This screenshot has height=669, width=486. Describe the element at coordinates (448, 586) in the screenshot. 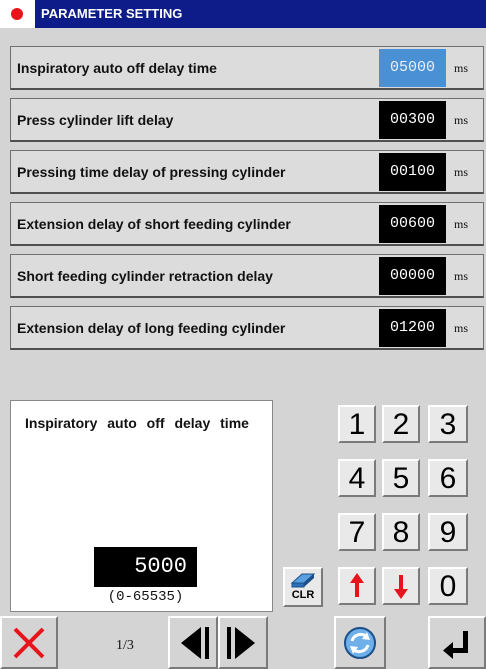

I see `key-0: 0` at that location.